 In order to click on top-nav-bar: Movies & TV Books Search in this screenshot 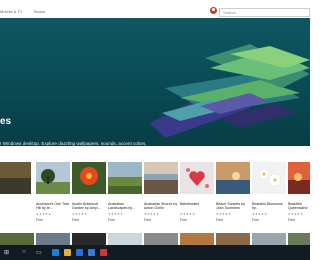, I will do `click(155, 9)`.